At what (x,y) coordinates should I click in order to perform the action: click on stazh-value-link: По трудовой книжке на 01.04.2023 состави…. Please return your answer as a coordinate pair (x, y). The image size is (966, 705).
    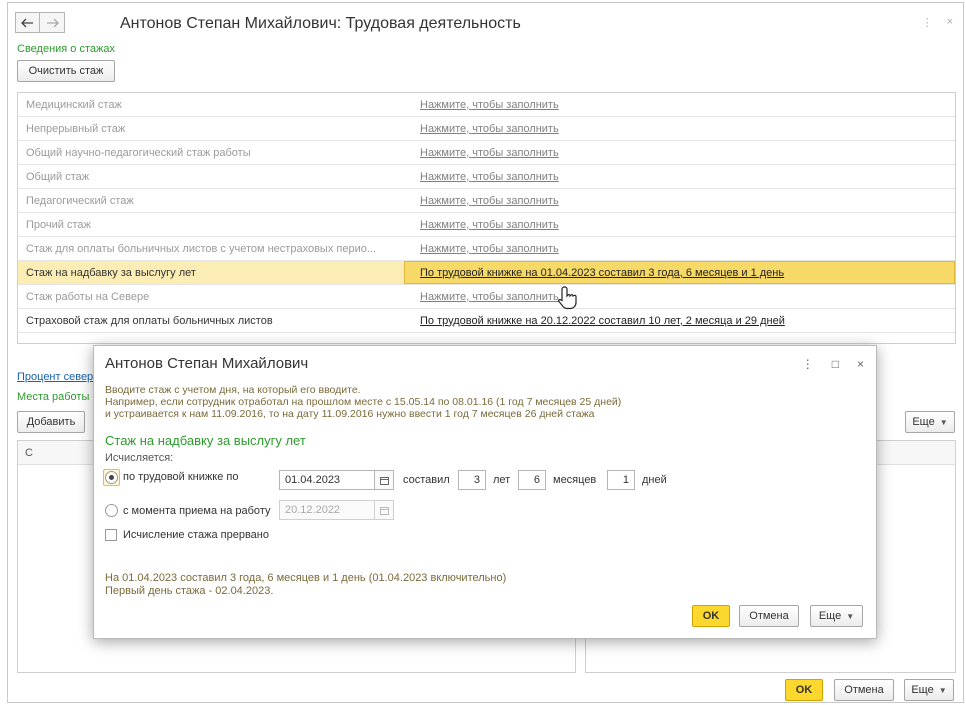
    Looking at the image, I should click on (602, 273).